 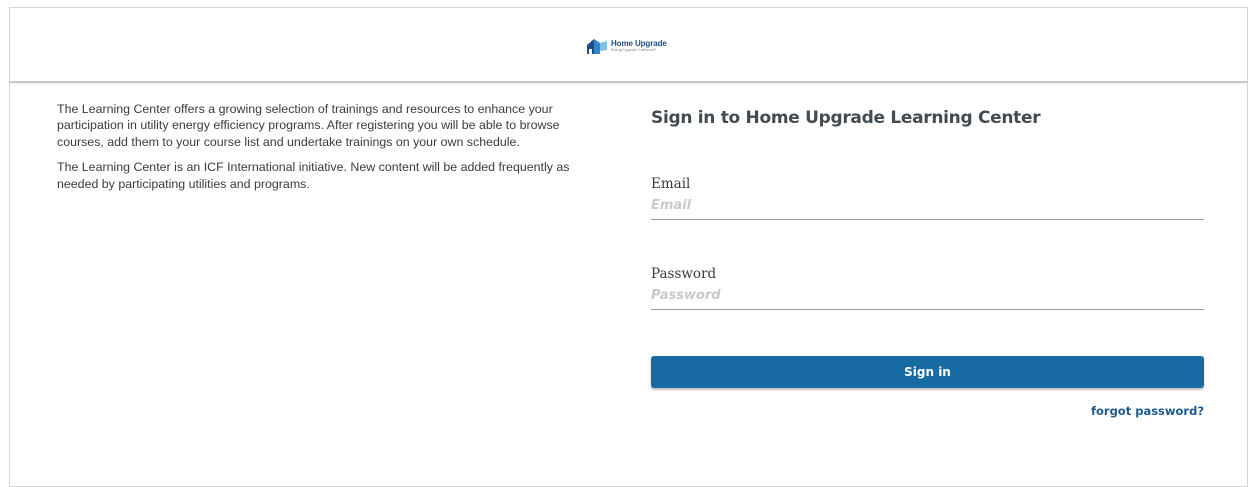 I want to click on forgot-password-link: forgot password?, so click(x=1147, y=411).